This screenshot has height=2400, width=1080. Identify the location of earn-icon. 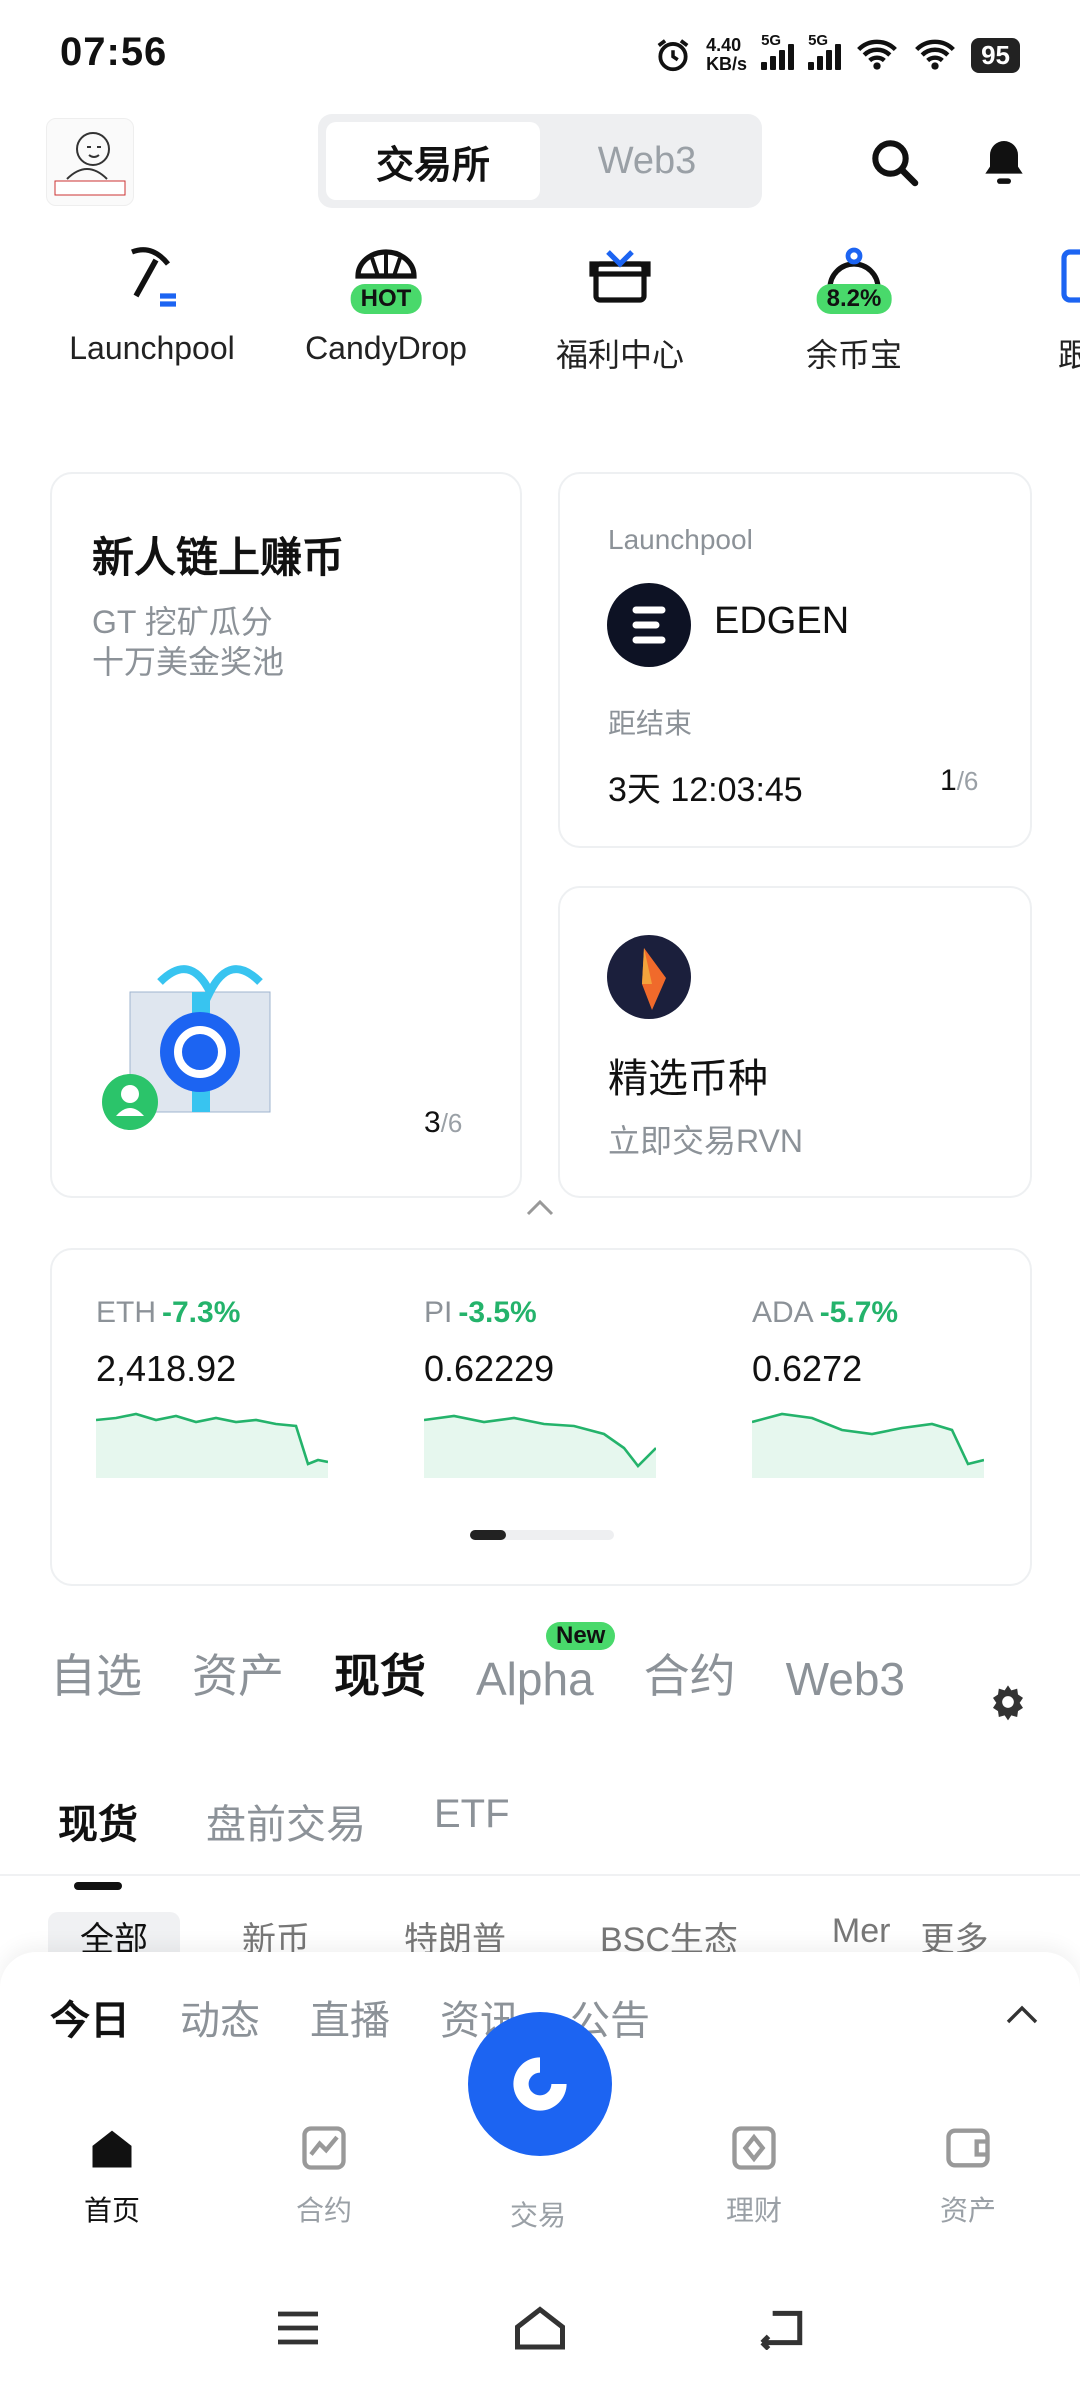
(754, 2148).